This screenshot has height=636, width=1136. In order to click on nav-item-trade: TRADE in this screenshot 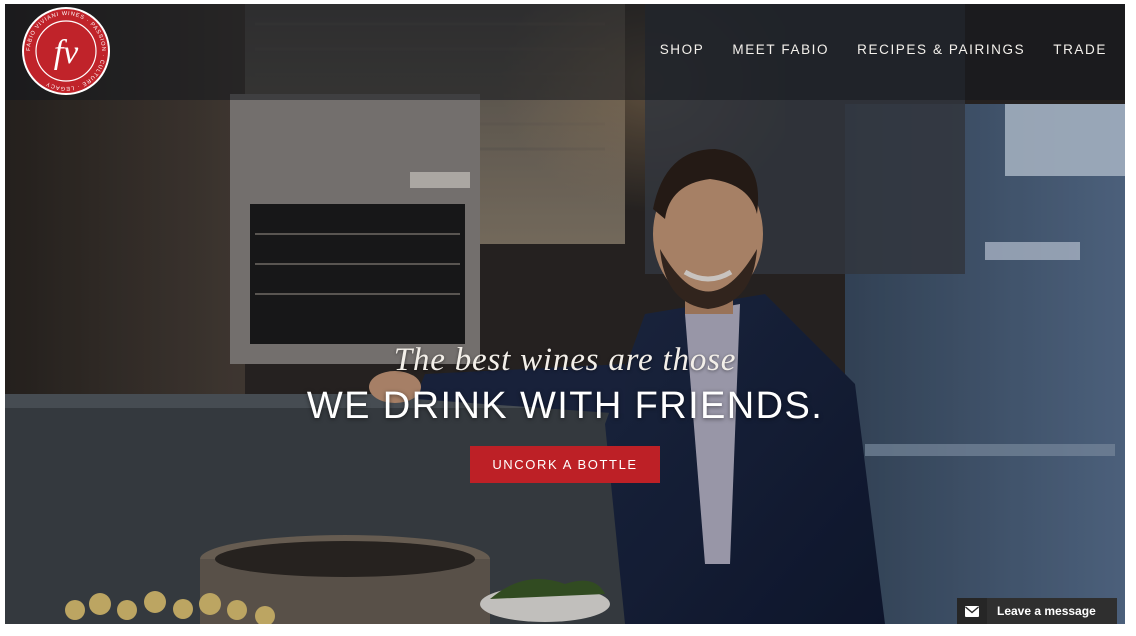, I will do `click(1080, 49)`.